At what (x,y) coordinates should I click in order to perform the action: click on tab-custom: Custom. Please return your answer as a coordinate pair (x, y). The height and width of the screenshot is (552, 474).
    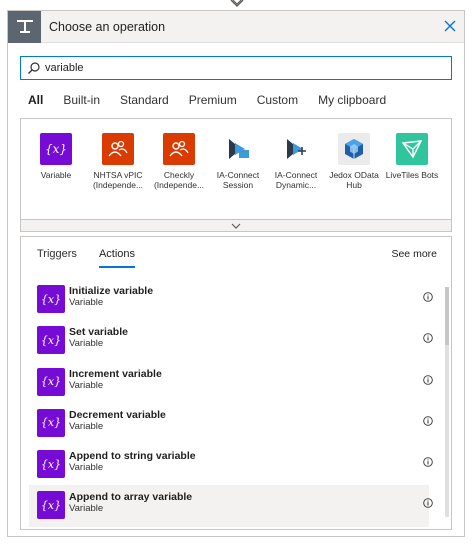
    Looking at the image, I should click on (277, 104).